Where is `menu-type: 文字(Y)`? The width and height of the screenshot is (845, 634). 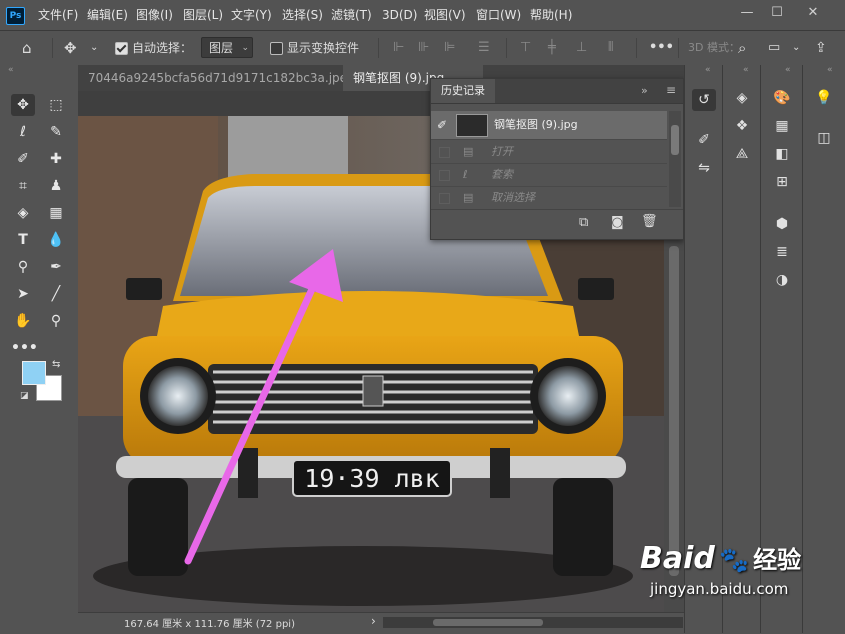
menu-type: 文字(Y) is located at coordinates (251, 15).